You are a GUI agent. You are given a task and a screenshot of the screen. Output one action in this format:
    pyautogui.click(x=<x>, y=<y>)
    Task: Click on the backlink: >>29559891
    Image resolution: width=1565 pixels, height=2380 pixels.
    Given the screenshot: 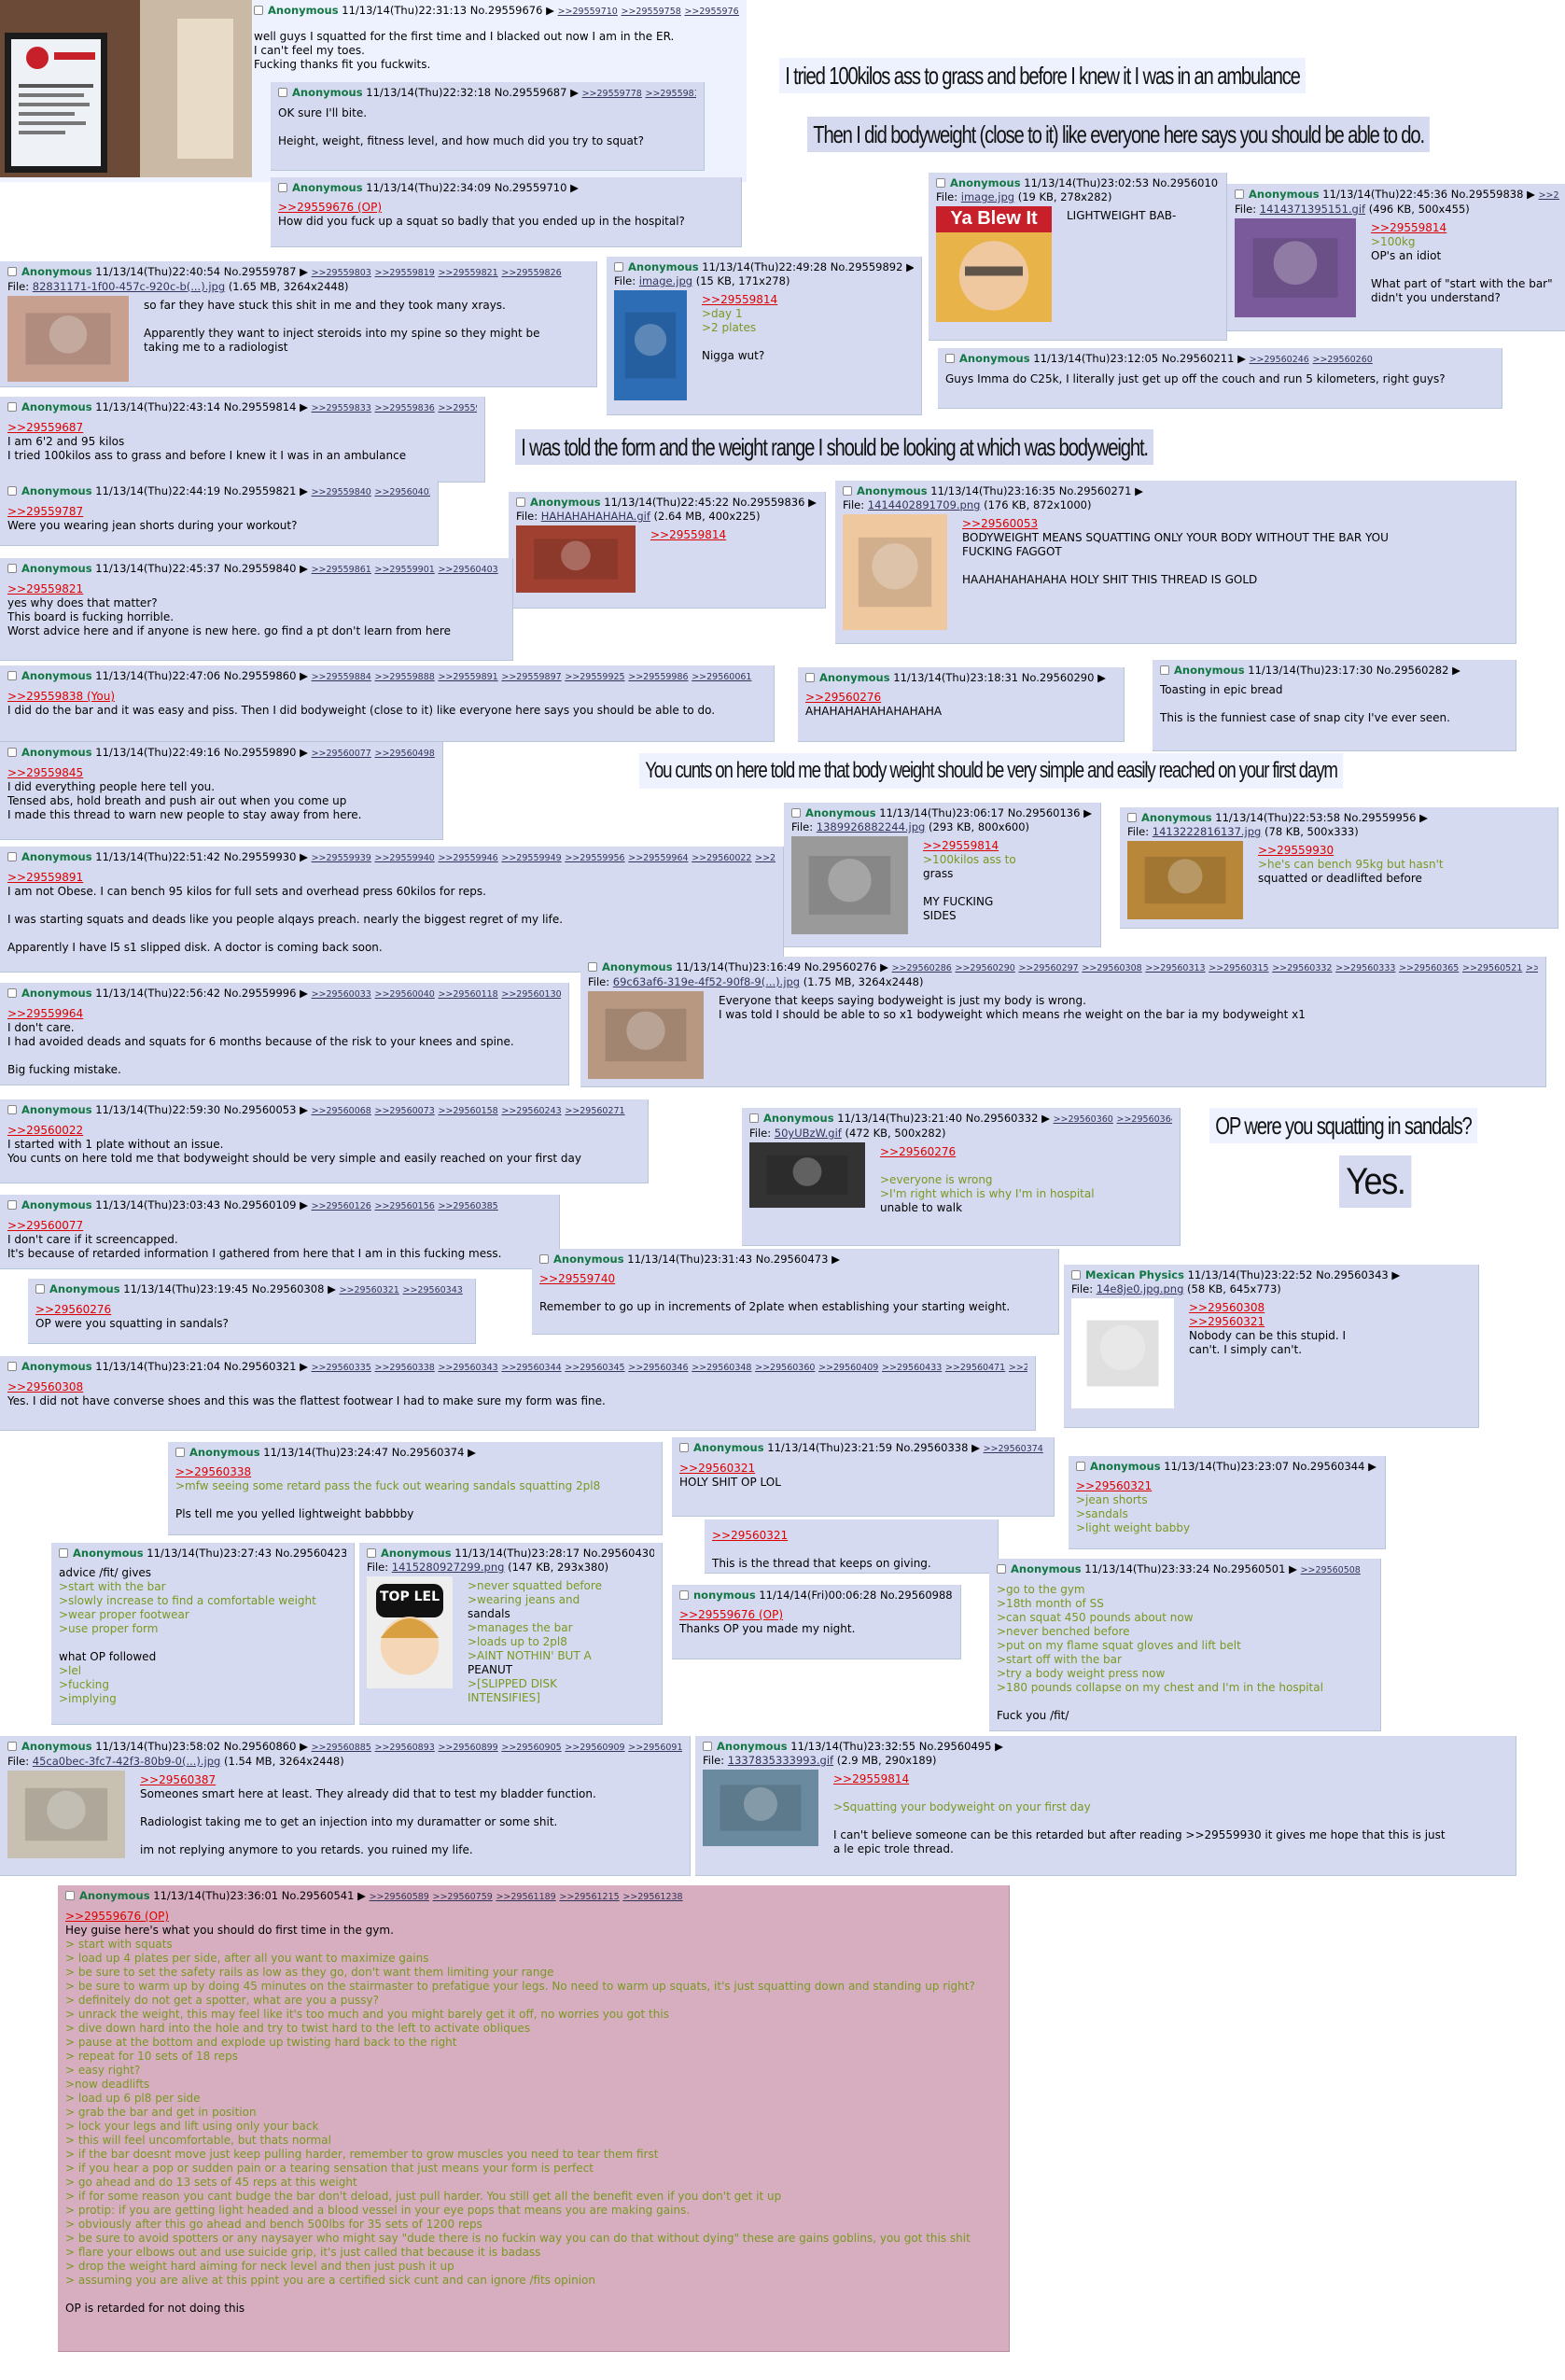 What is the action you would take?
    pyautogui.click(x=467, y=677)
    